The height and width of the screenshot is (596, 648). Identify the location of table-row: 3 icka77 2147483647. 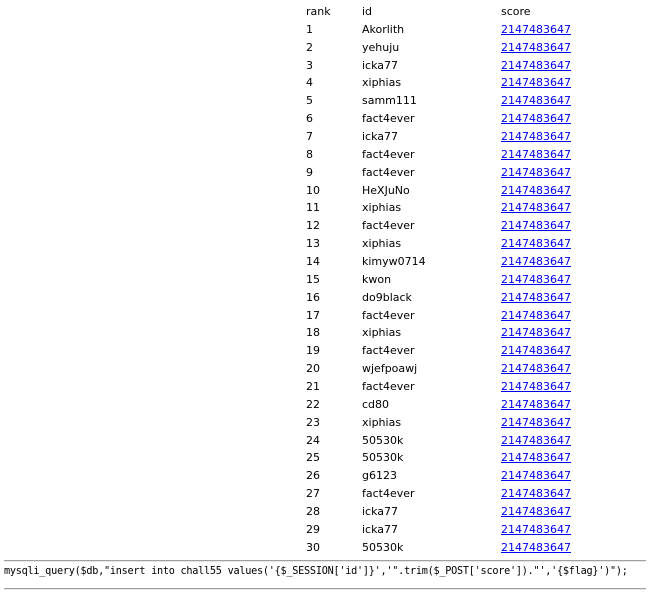
(441, 66).